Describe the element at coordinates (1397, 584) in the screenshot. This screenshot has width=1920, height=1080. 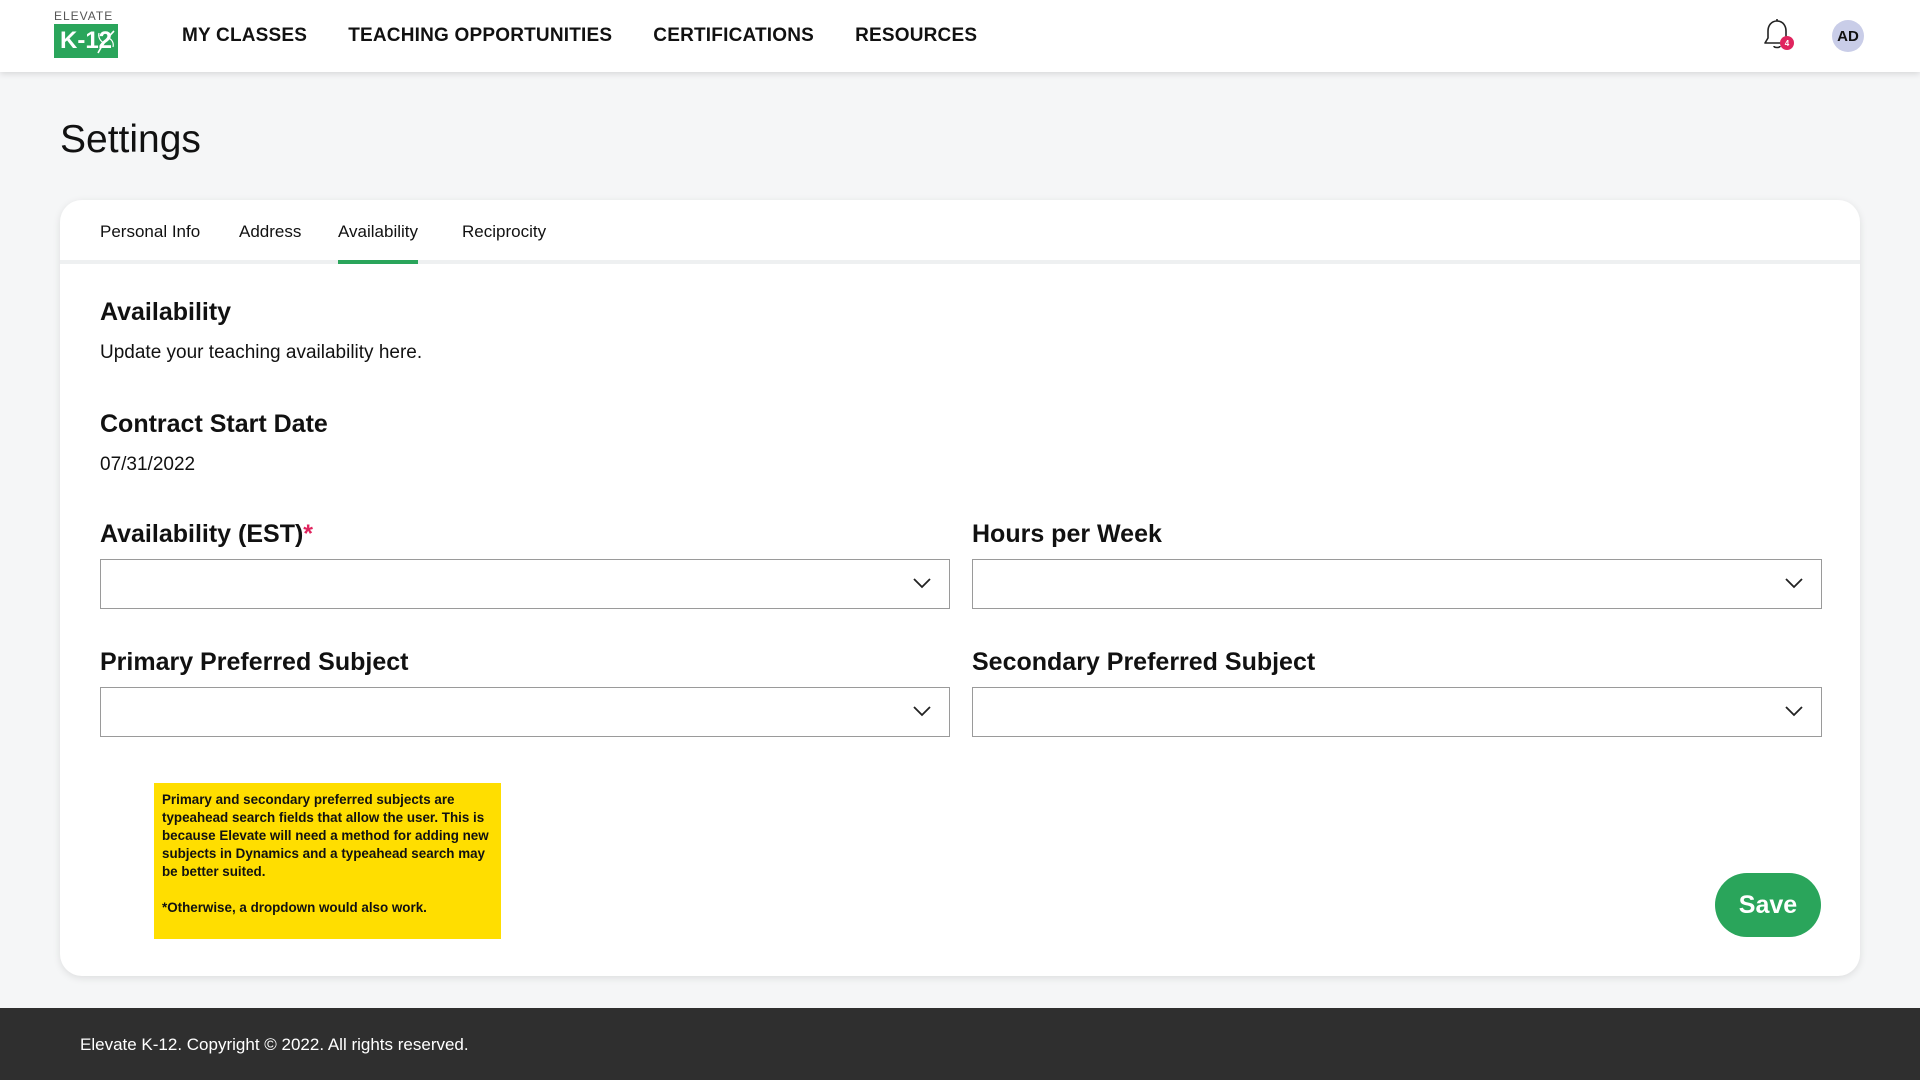
I see `hours-per-week-select` at that location.